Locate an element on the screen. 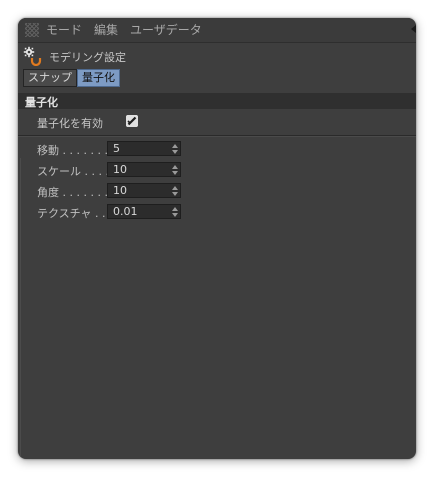 The width and height of the screenshot is (435, 478). texture-label: テクスチャ . . is located at coordinates (71, 213).